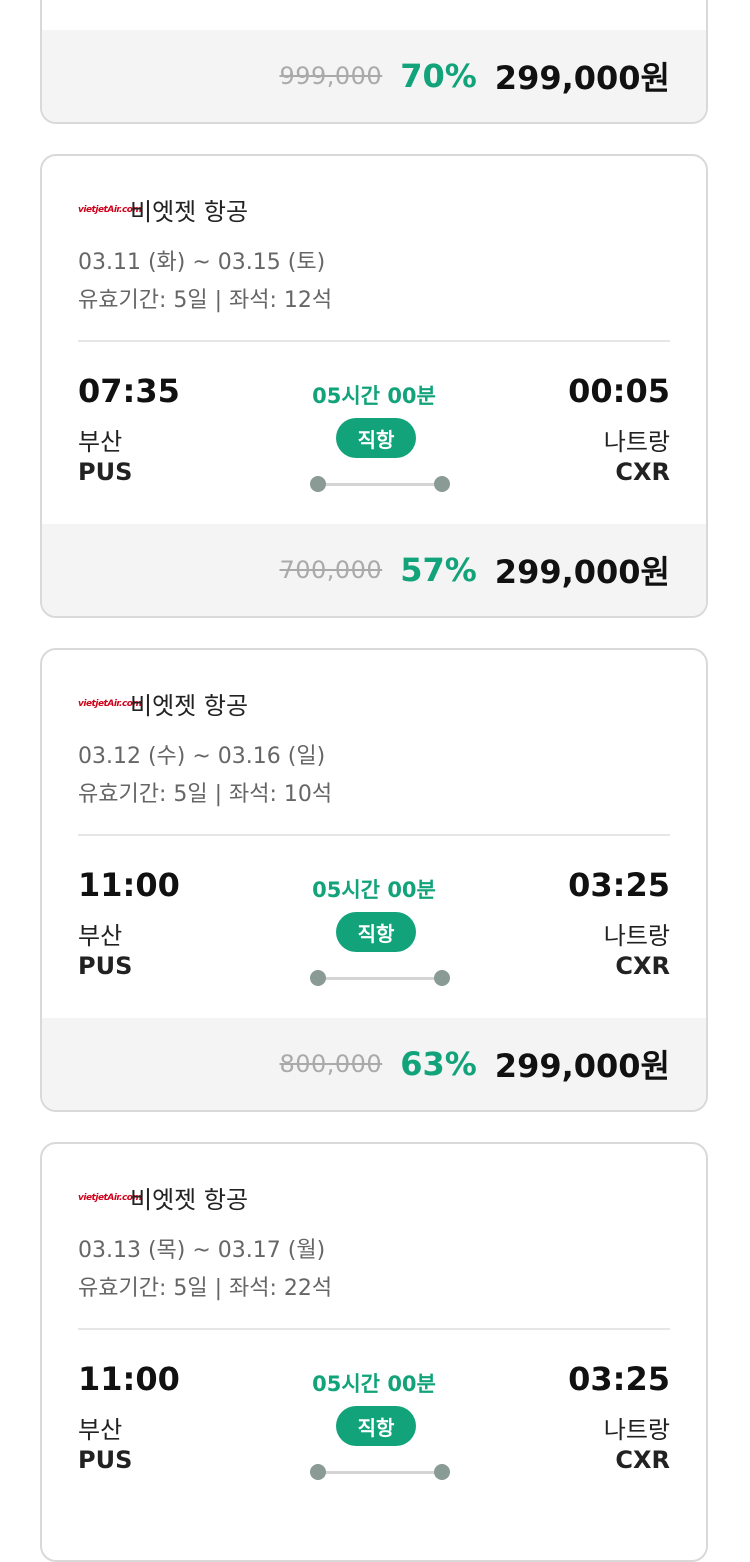 The image size is (750, 1562). Describe the element at coordinates (205, 300) in the screenshot. I see `validity-seats: 유효기간: 5일 | 좌석: 12석` at that location.